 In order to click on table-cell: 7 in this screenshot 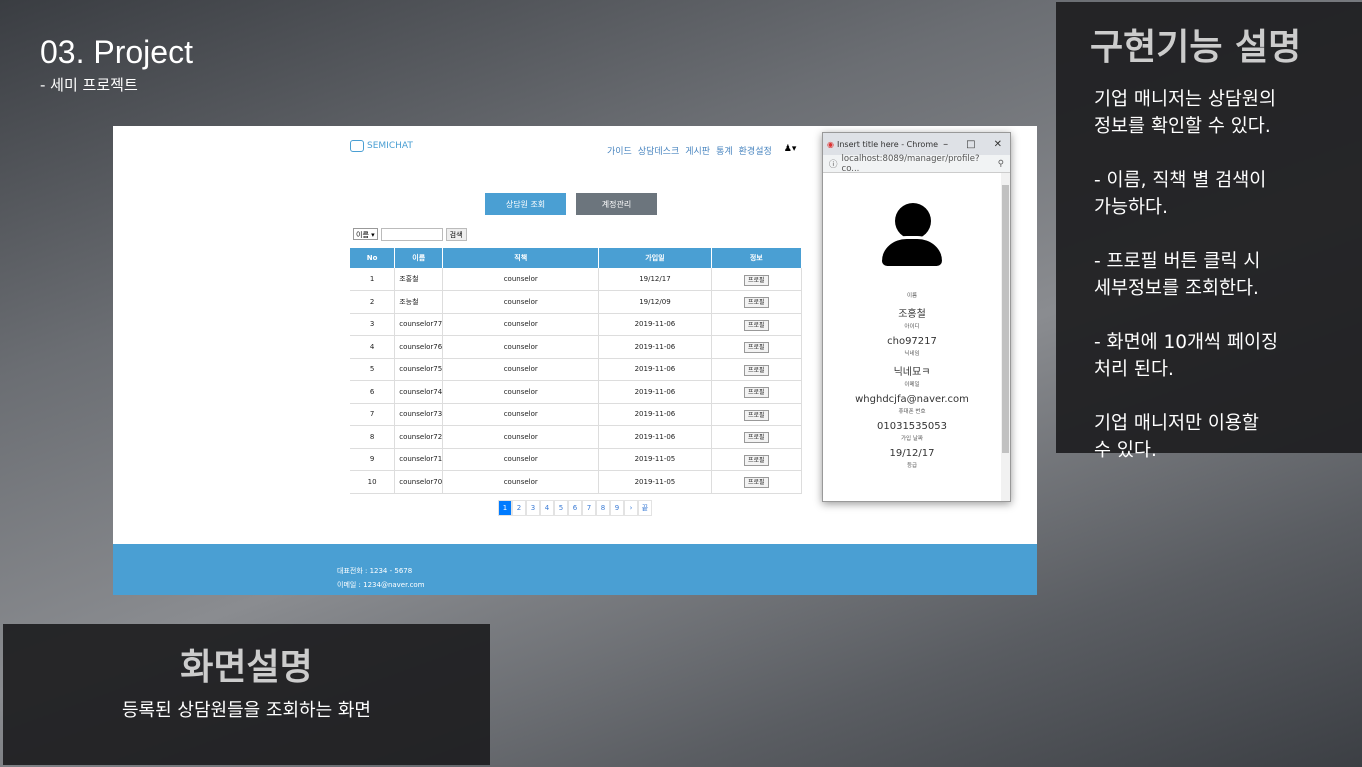, I will do `click(373, 414)`.